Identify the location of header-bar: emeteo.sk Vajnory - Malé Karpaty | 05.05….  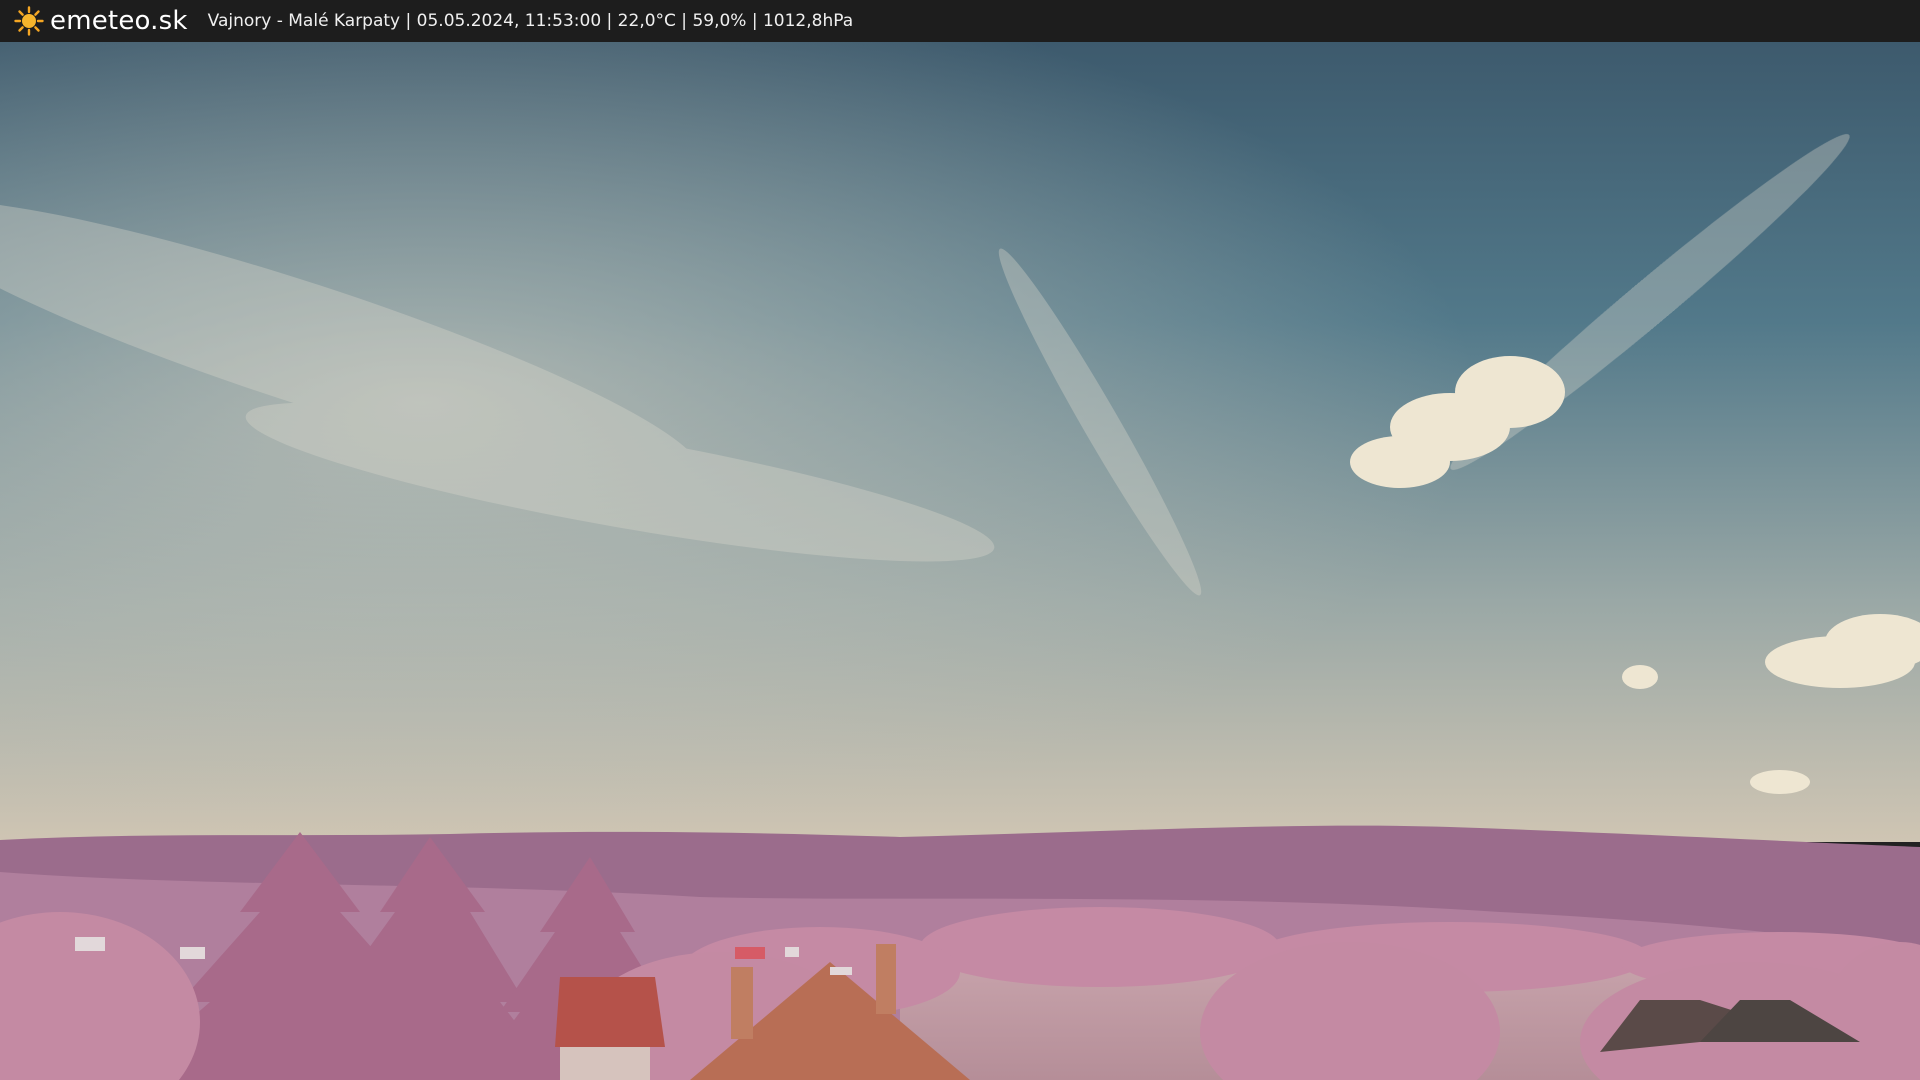
(960, 21).